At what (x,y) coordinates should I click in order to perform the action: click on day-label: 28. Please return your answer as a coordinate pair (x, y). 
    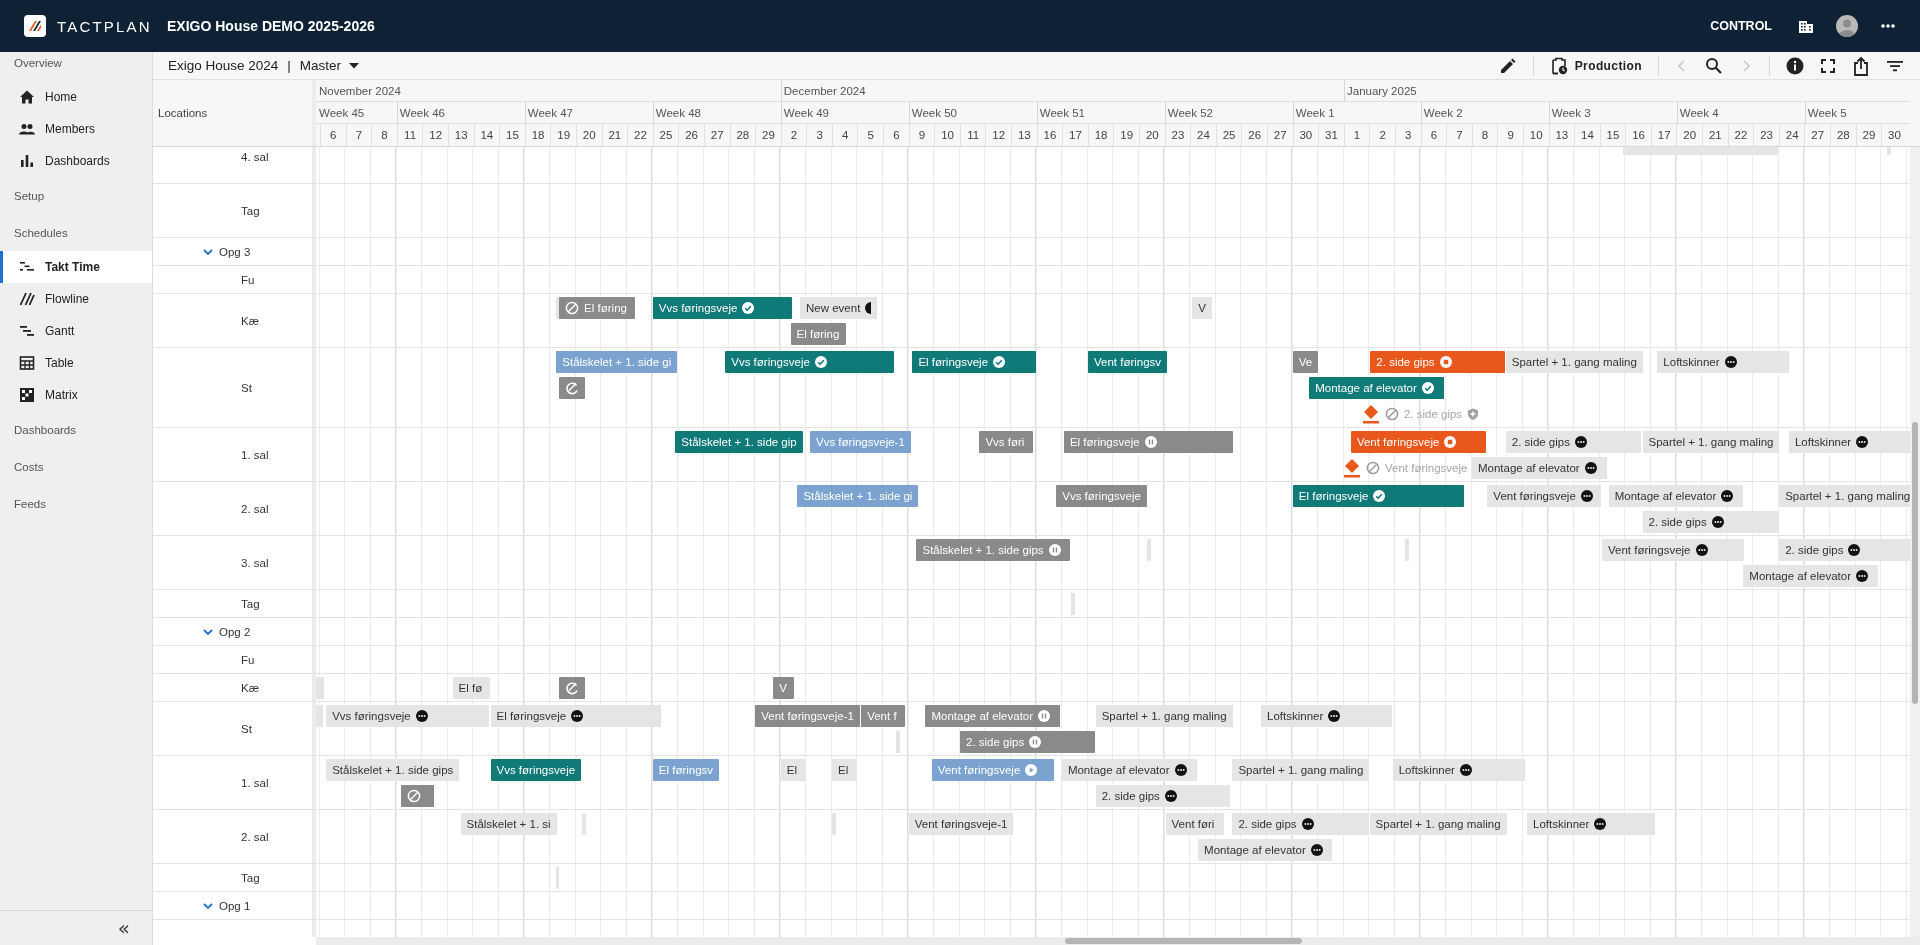
    Looking at the image, I should click on (743, 135).